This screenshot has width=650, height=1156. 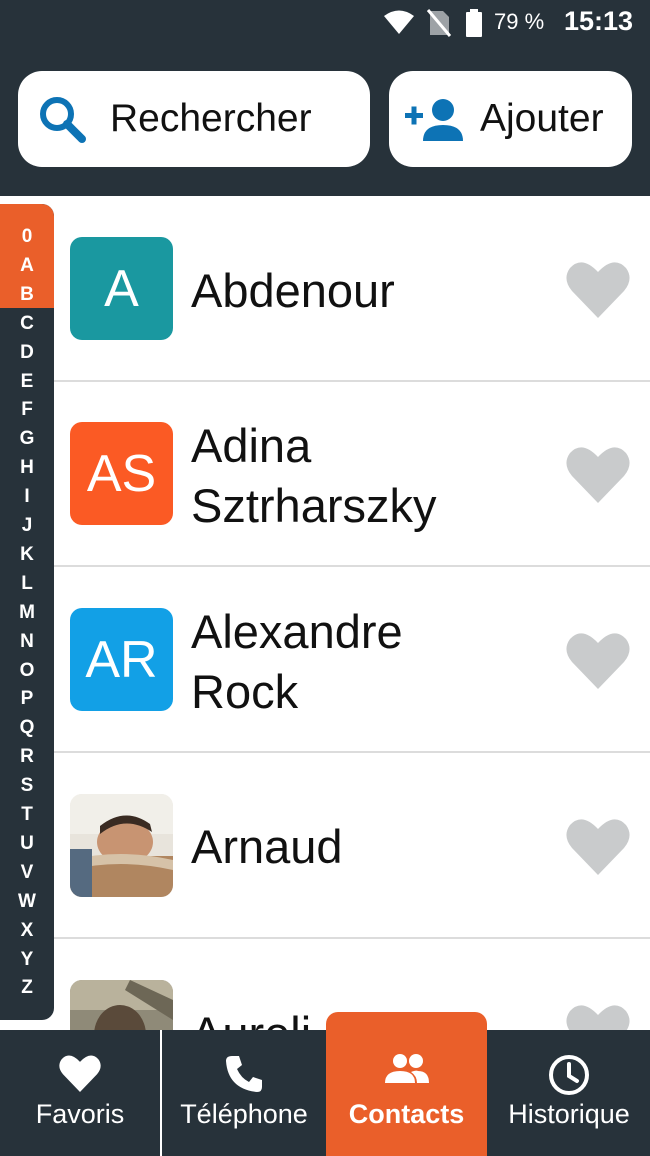 What do you see at coordinates (27, 381) in the screenshot?
I see `index-letter: E` at bounding box center [27, 381].